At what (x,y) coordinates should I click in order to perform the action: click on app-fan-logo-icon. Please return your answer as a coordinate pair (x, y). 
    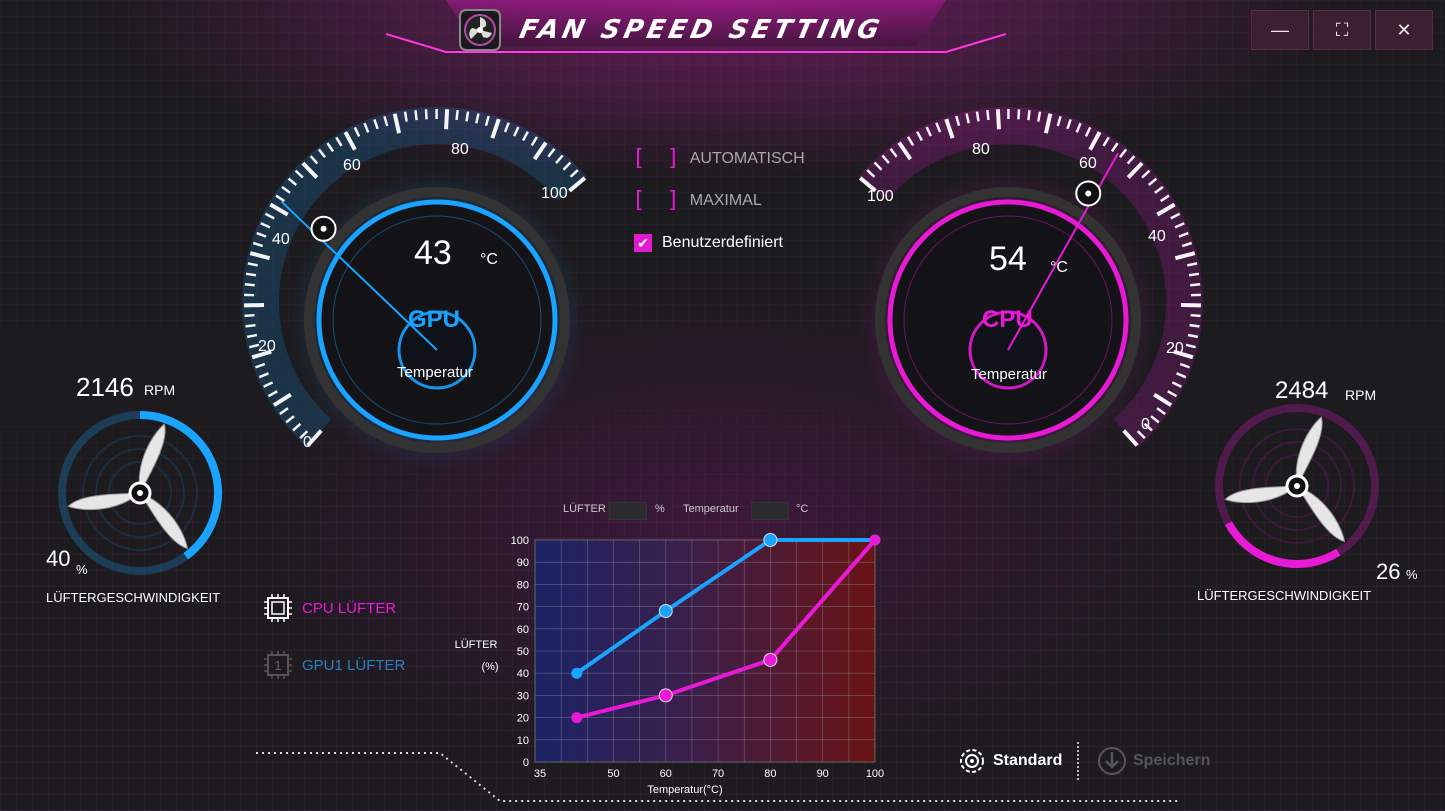
    Looking at the image, I should click on (480, 30).